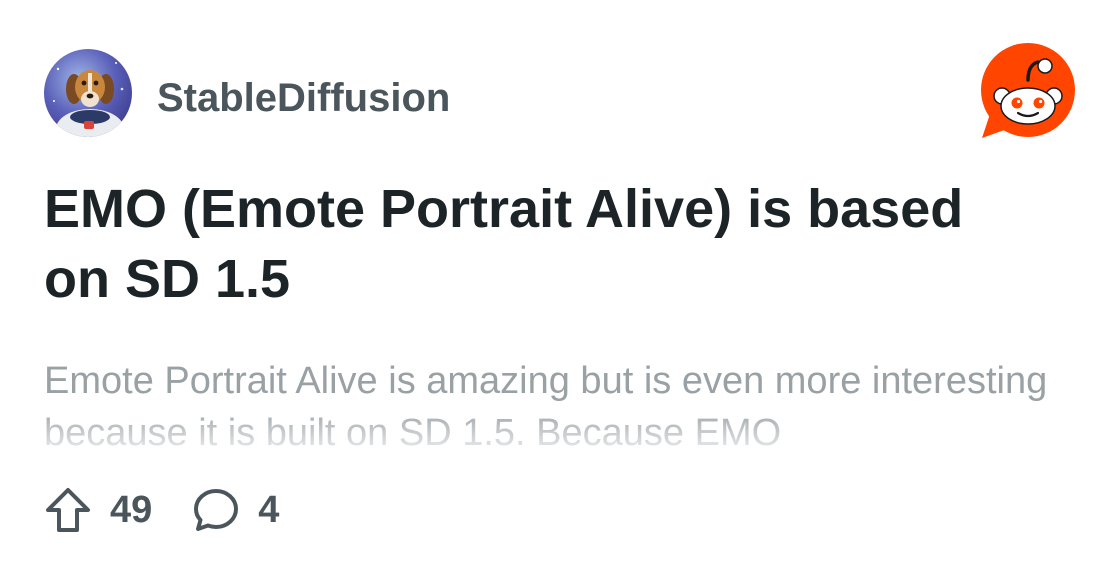 This screenshot has width=1120, height=584. What do you see at coordinates (303, 98) in the screenshot?
I see `subreddit-name: StableDiffusion` at bounding box center [303, 98].